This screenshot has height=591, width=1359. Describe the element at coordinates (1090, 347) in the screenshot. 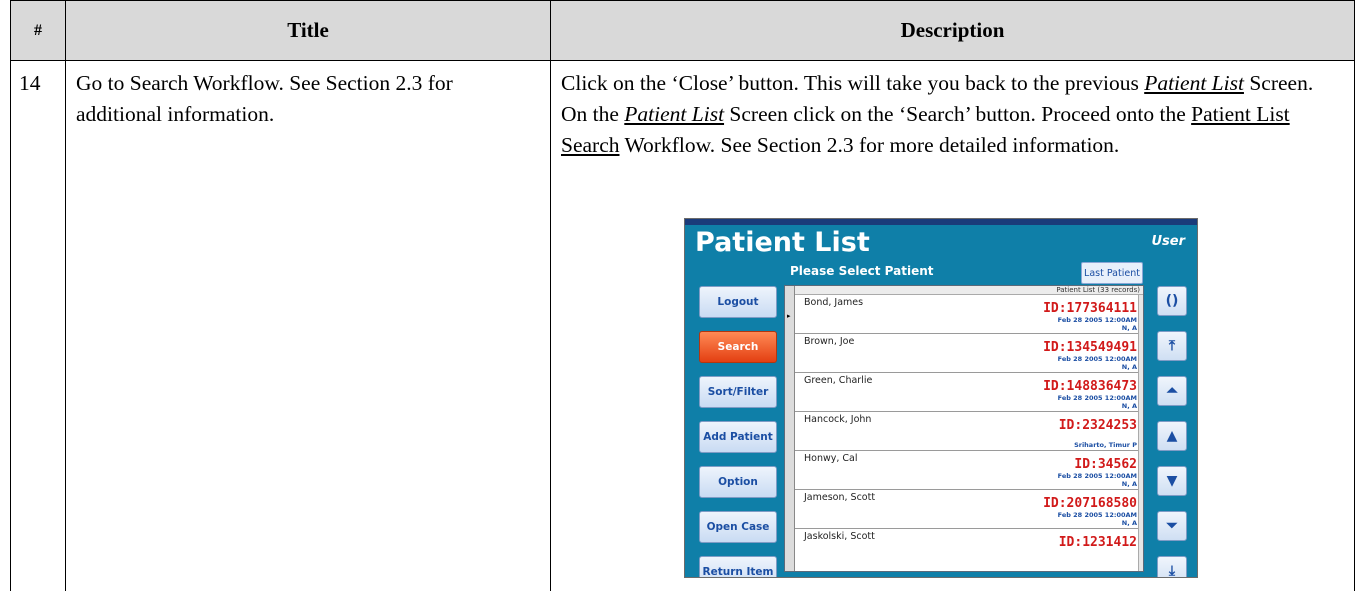

I see `patient-id: ID:134549491` at that location.